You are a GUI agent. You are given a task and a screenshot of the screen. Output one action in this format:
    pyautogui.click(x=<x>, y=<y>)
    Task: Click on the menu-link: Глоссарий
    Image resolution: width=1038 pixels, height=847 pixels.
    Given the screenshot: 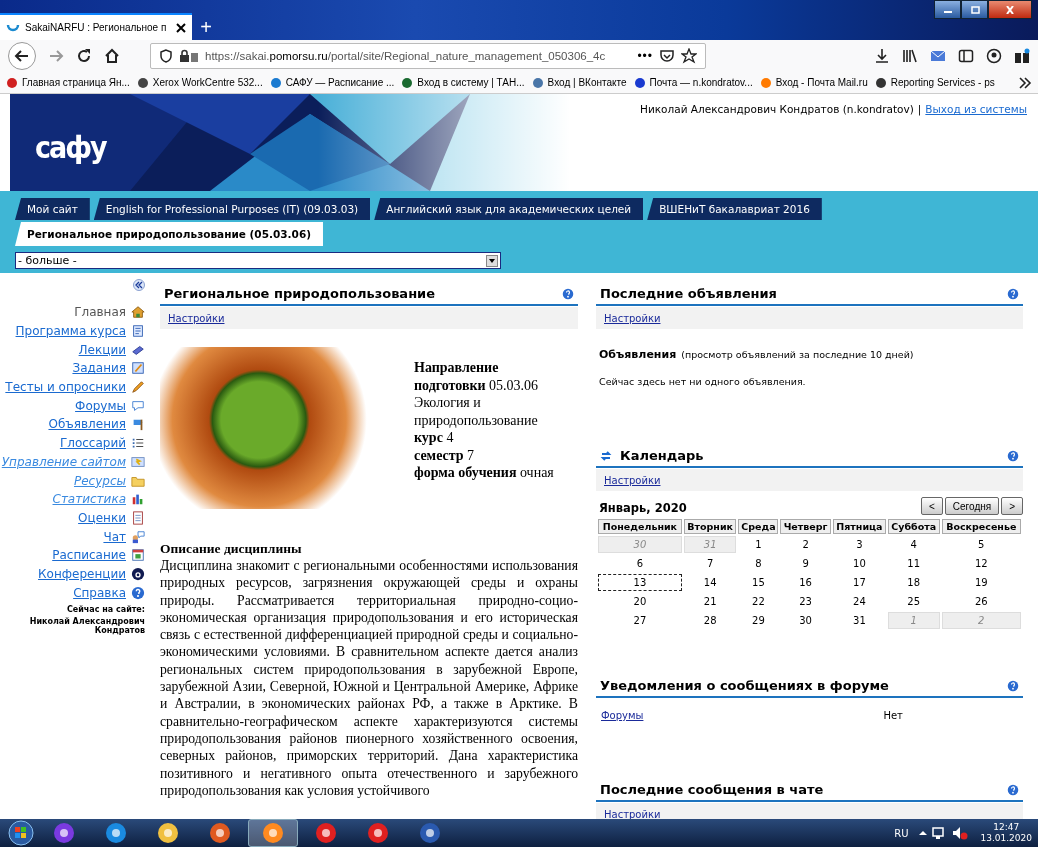 What is the action you would take?
    pyautogui.click(x=92, y=443)
    